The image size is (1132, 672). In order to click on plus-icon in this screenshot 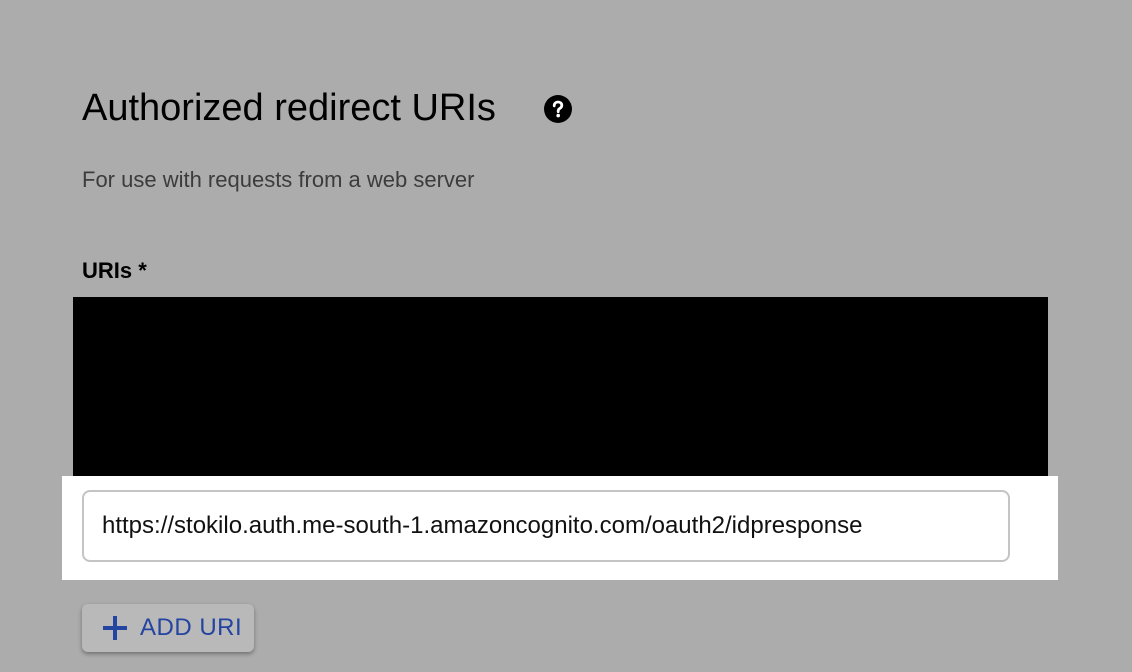, I will do `click(115, 628)`.